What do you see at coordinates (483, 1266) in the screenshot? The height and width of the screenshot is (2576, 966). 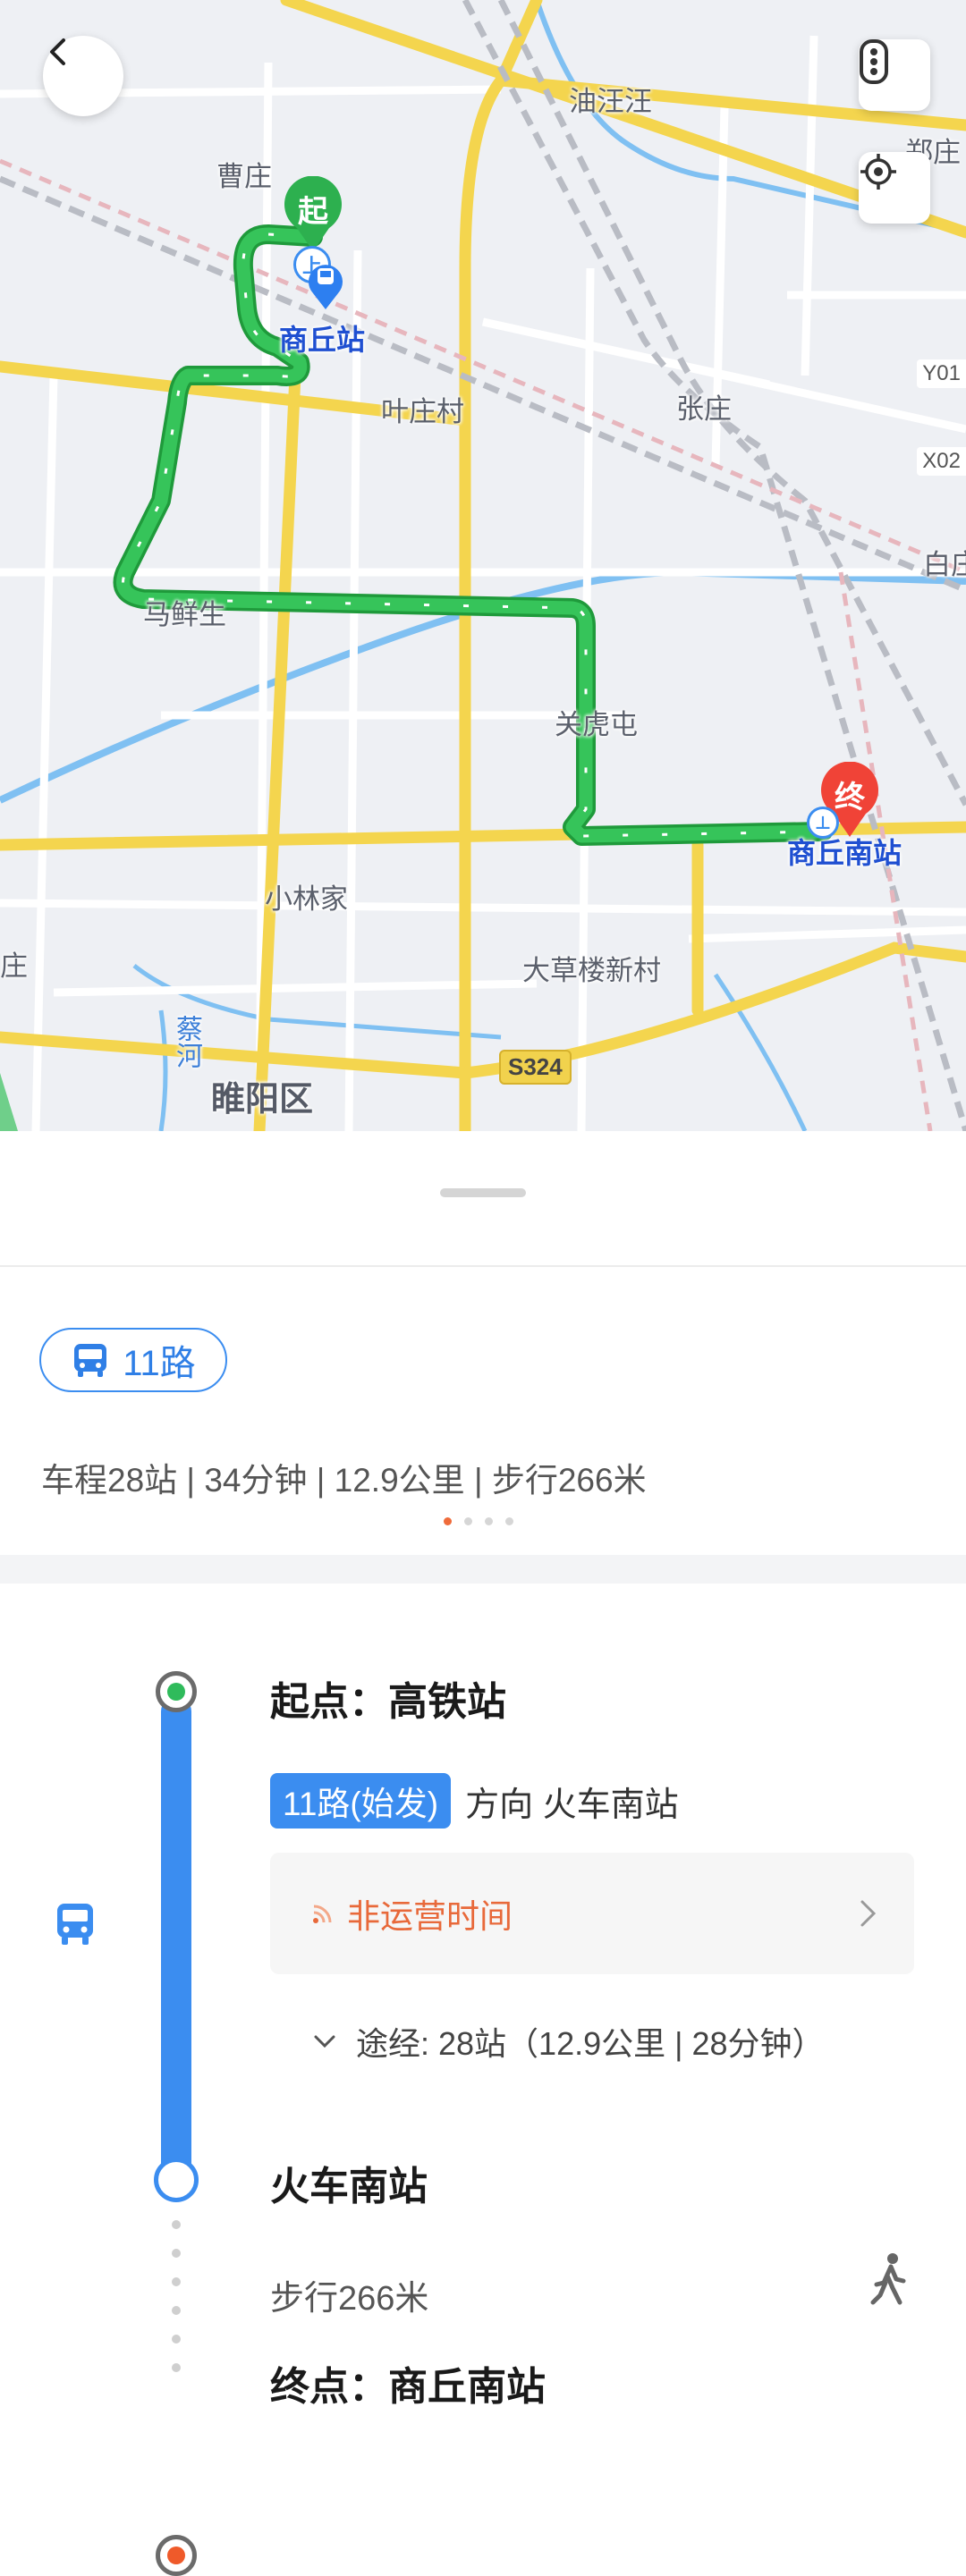 I see `divider` at bounding box center [483, 1266].